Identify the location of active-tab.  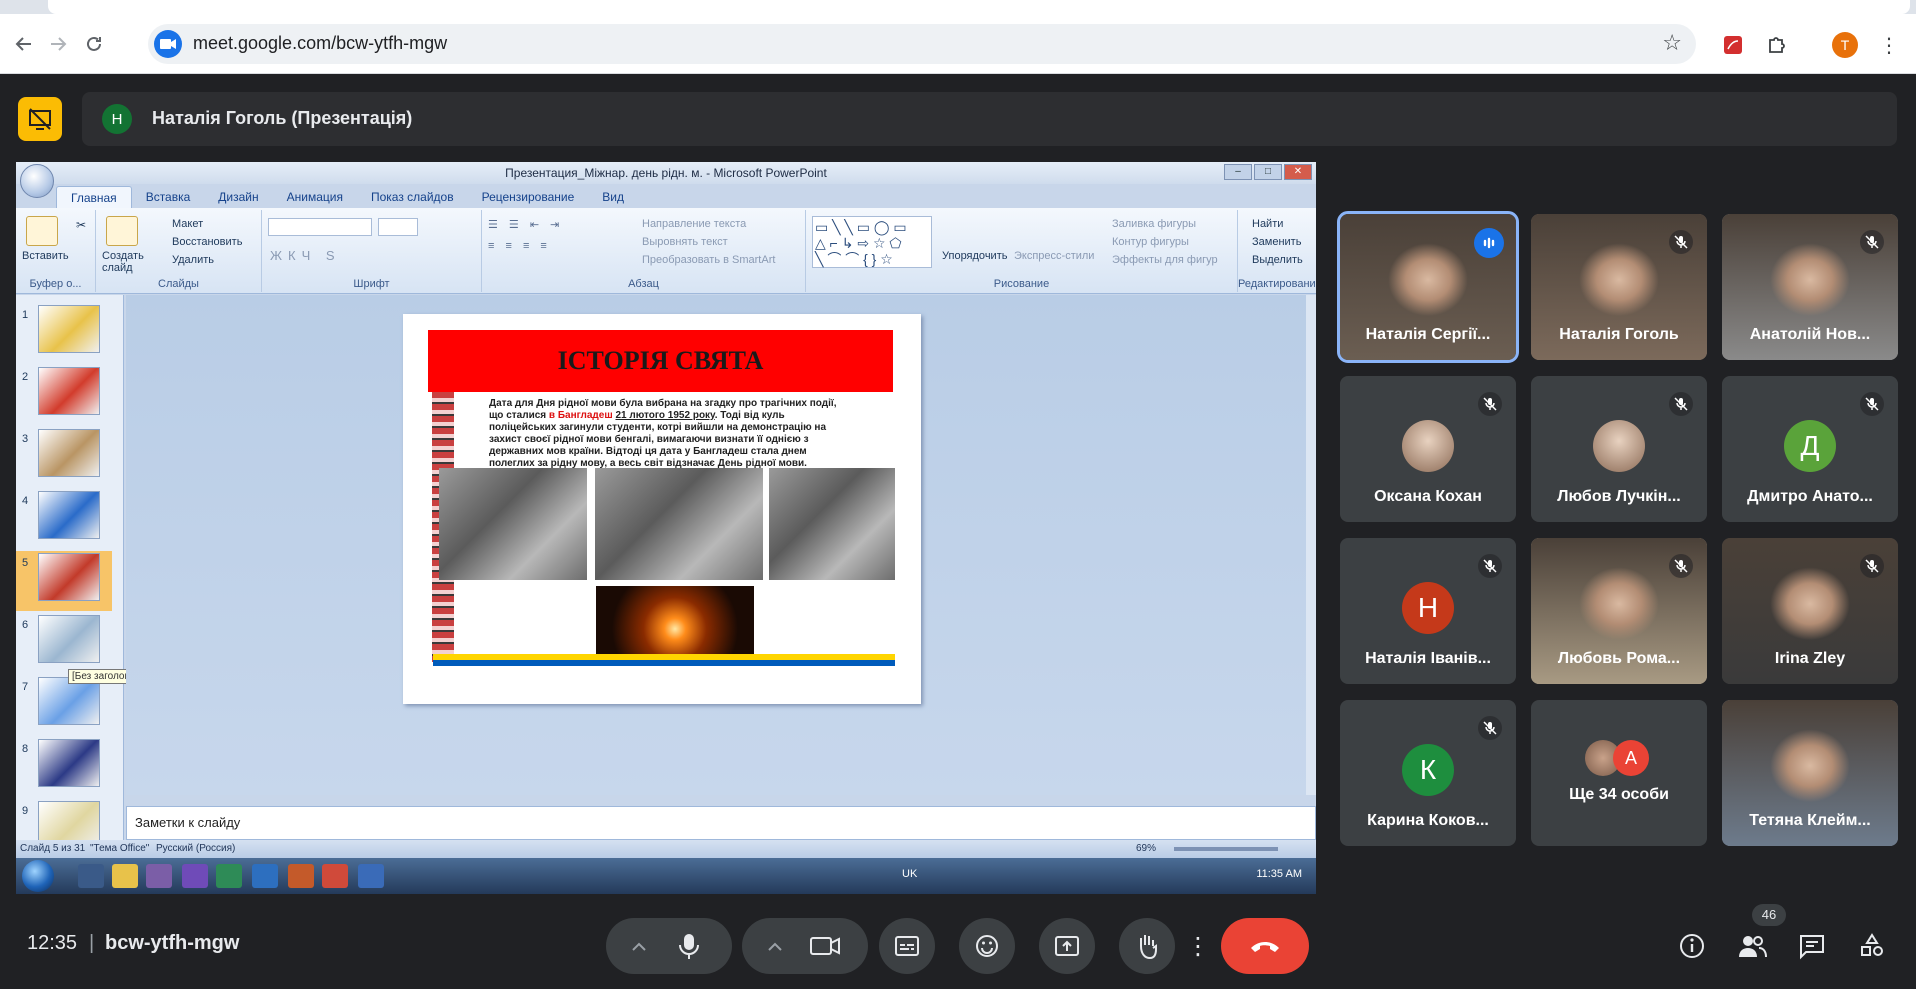
(979, 7).